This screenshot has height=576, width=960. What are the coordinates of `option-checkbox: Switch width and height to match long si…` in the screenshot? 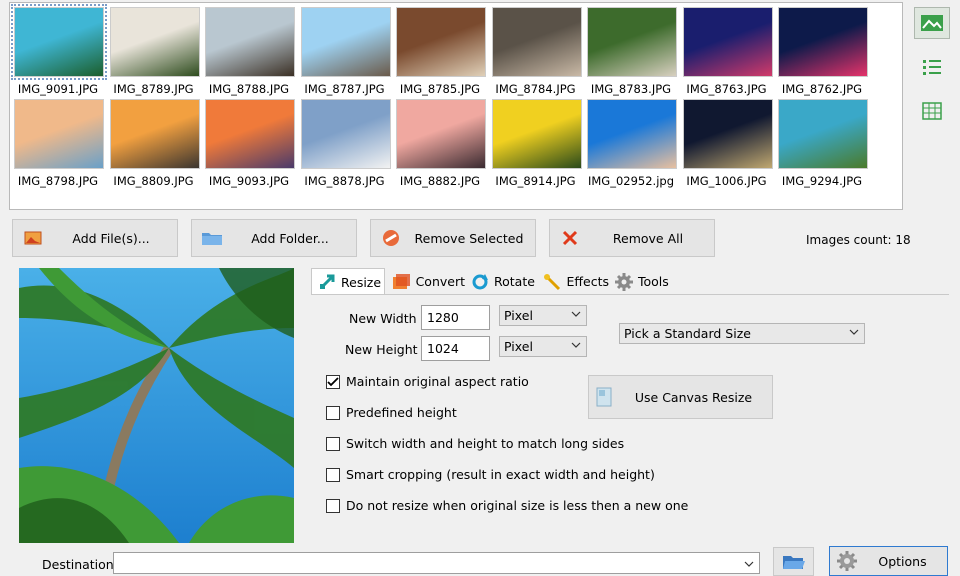 It's located at (475, 443).